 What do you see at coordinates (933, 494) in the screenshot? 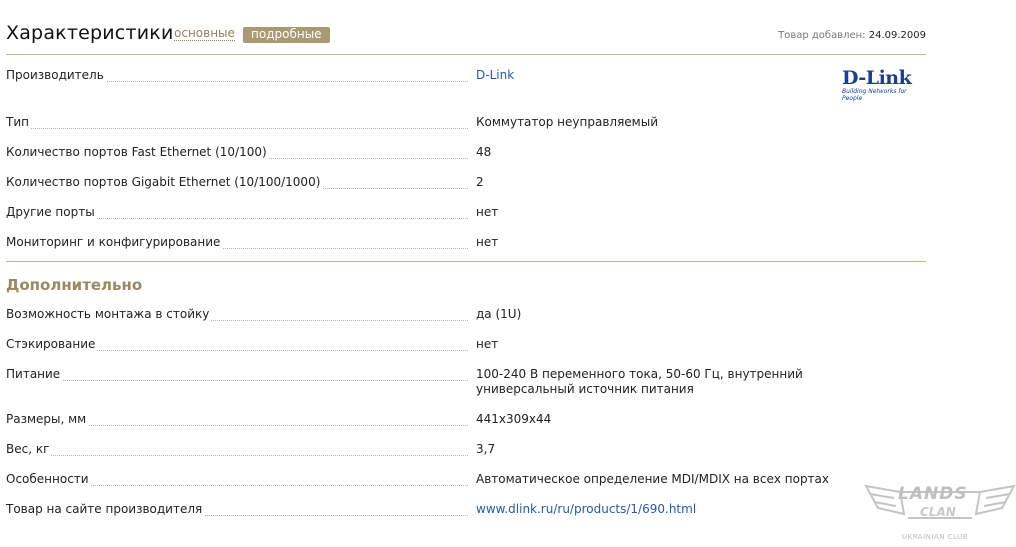
I see `watermark-text: LANDS` at bounding box center [933, 494].